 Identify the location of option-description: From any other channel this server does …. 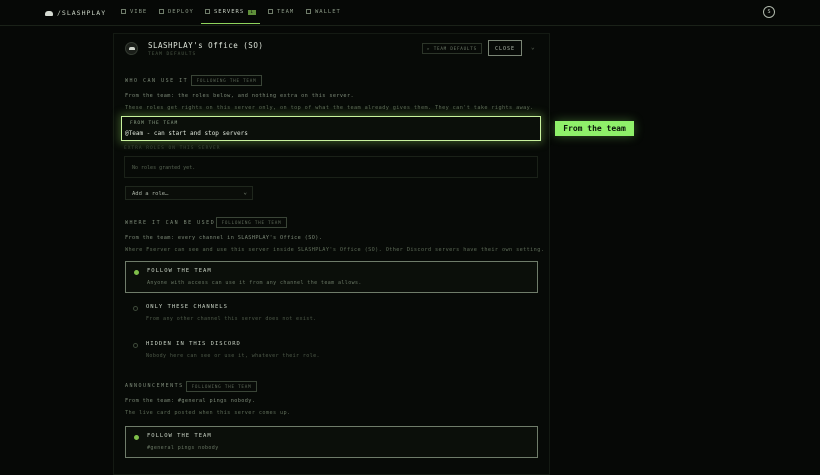
(231, 319).